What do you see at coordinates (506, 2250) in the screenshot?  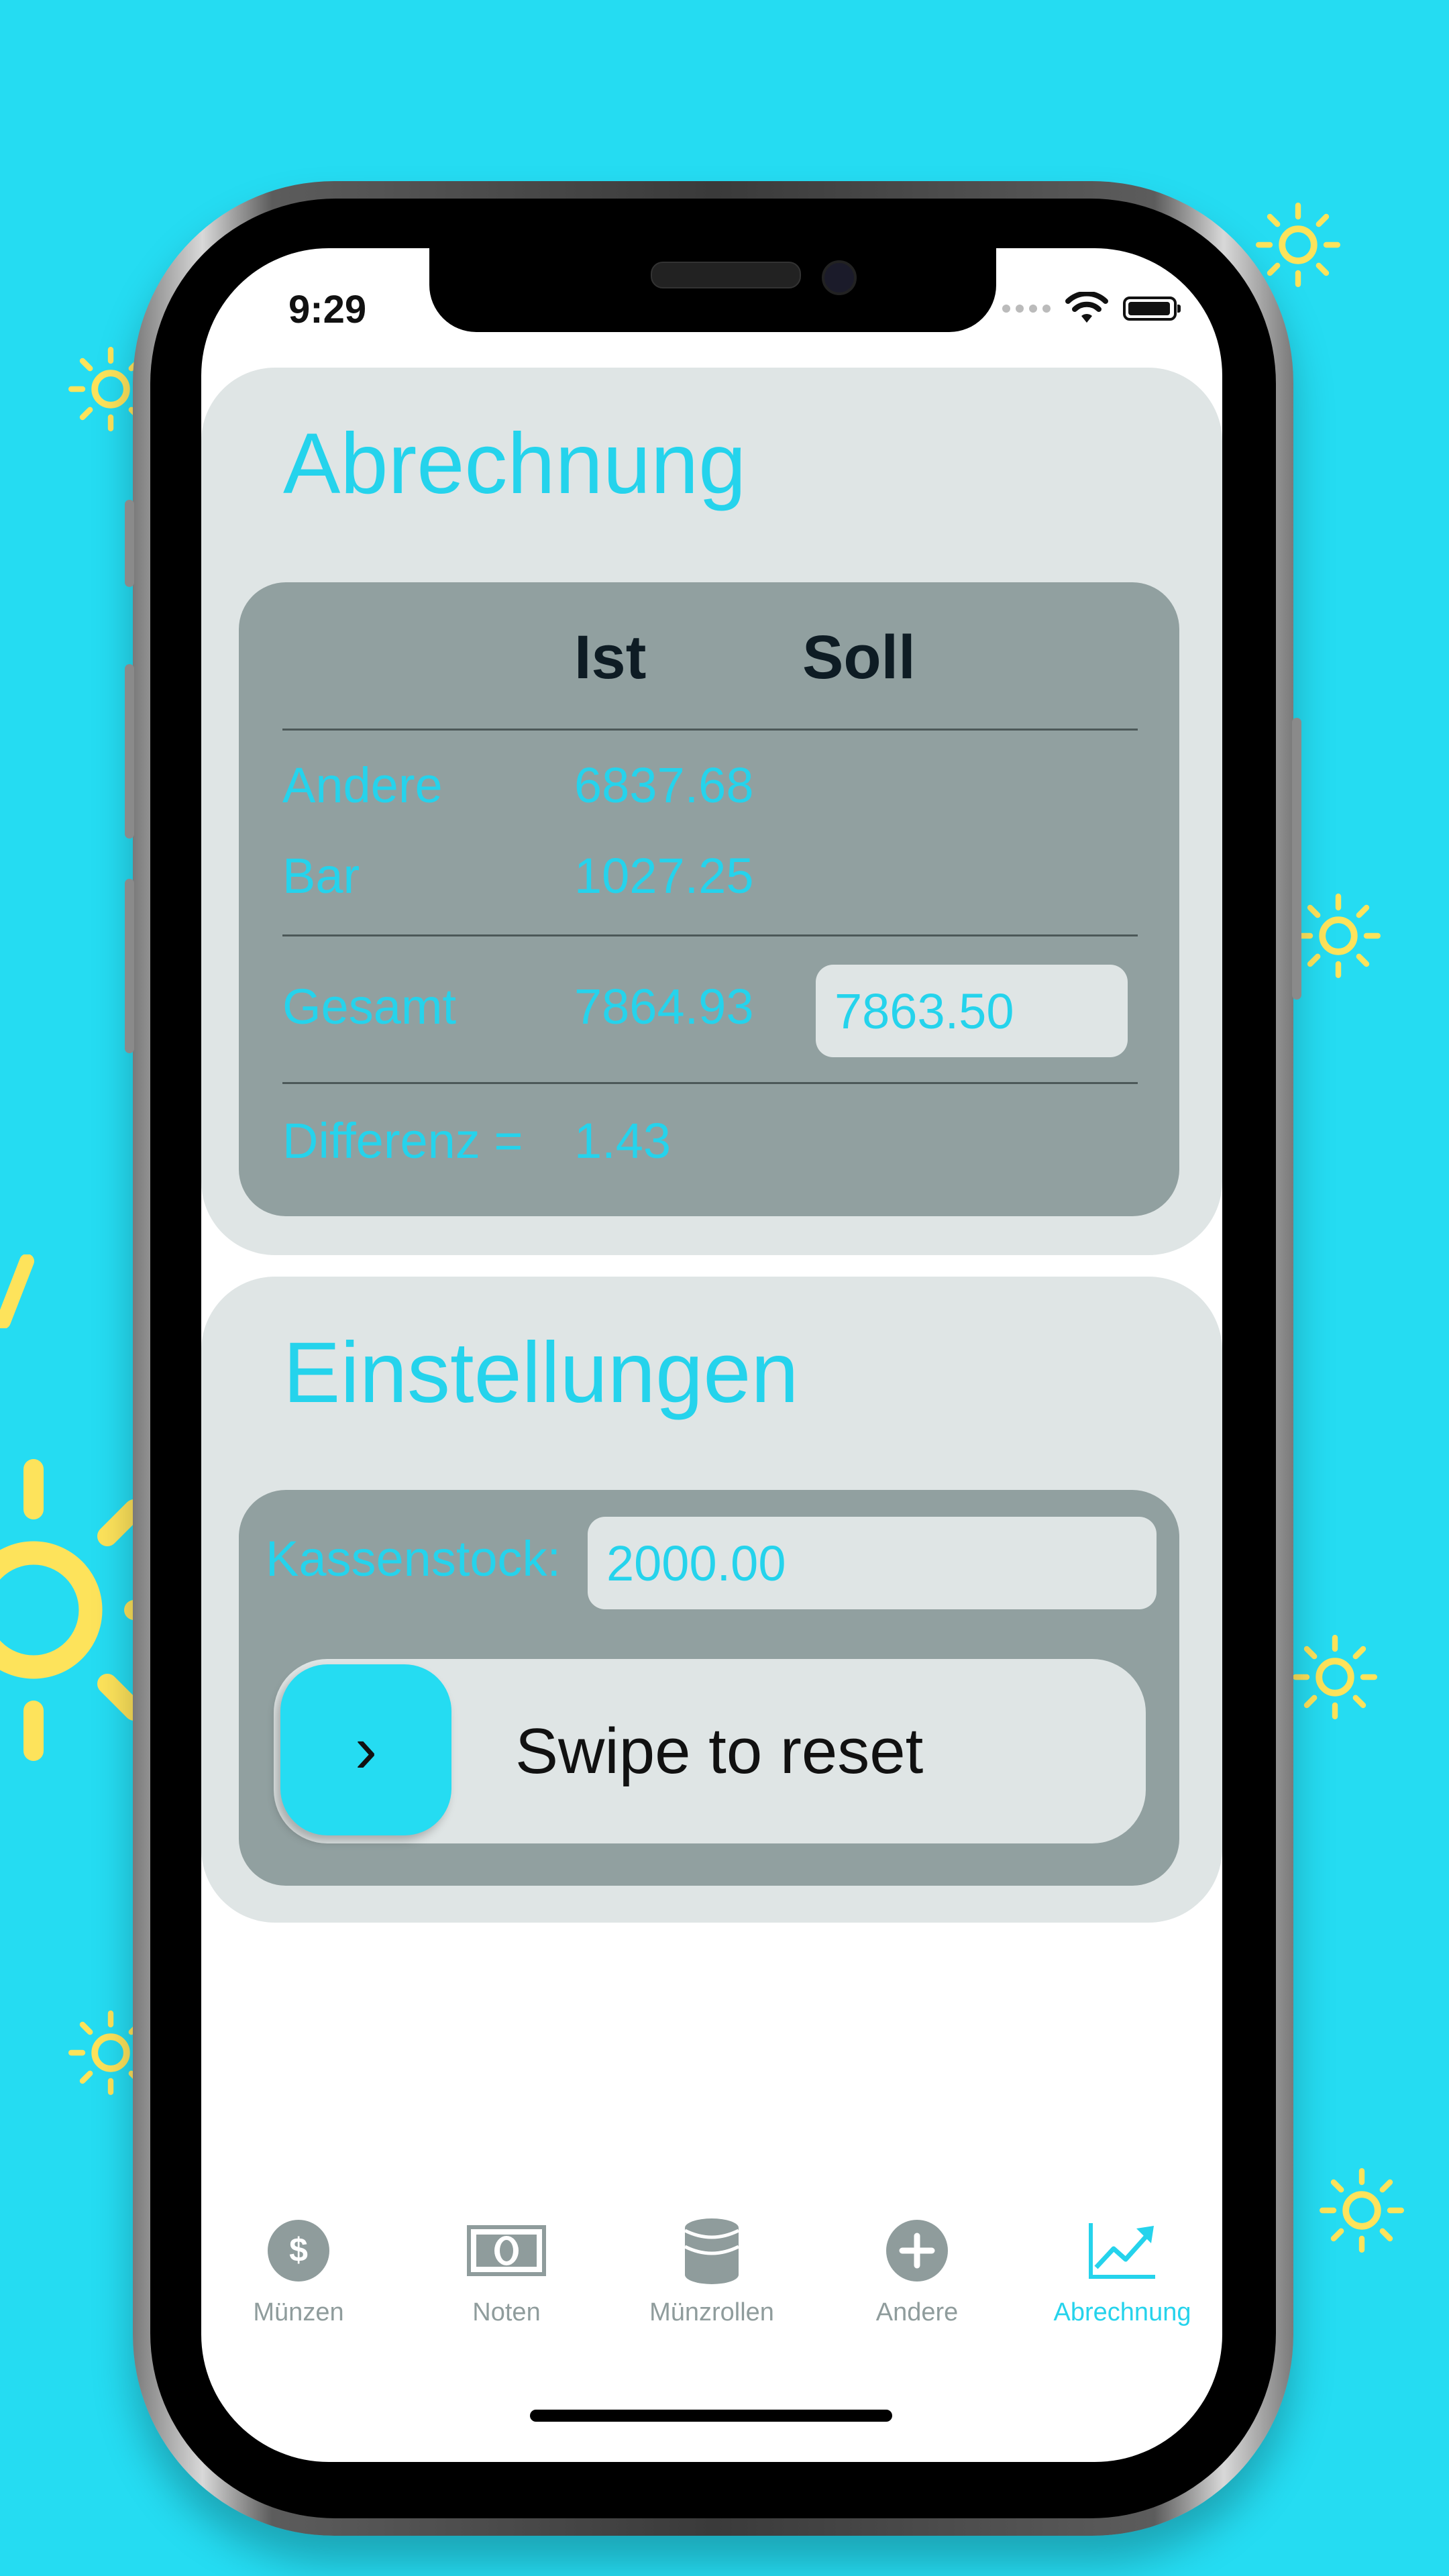 I see `banknote-icon` at bounding box center [506, 2250].